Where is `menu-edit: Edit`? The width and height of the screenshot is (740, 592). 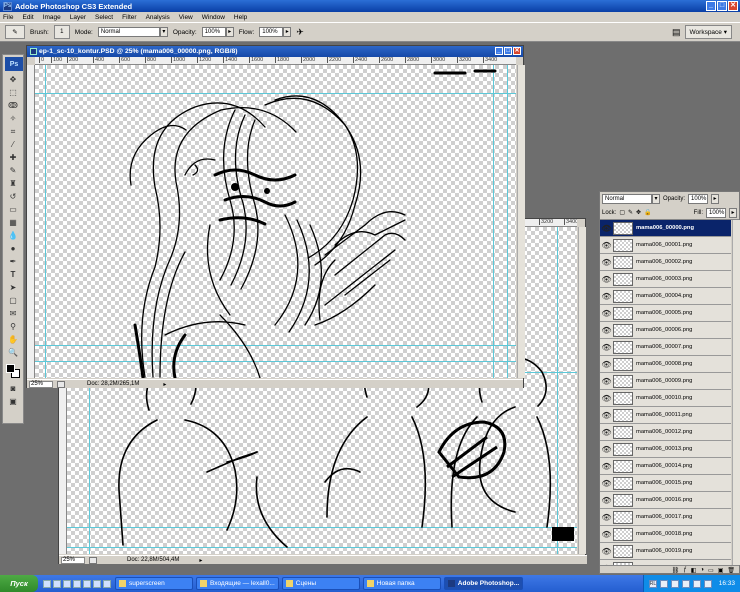 menu-edit: Edit is located at coordinates (27, 17).